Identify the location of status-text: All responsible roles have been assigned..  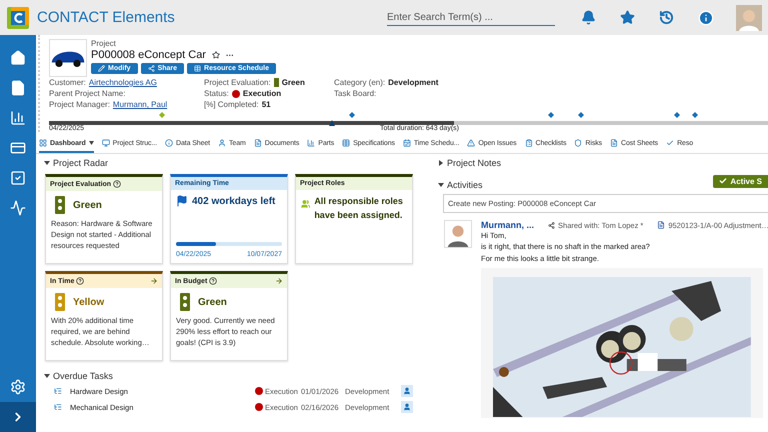
(359, 208).